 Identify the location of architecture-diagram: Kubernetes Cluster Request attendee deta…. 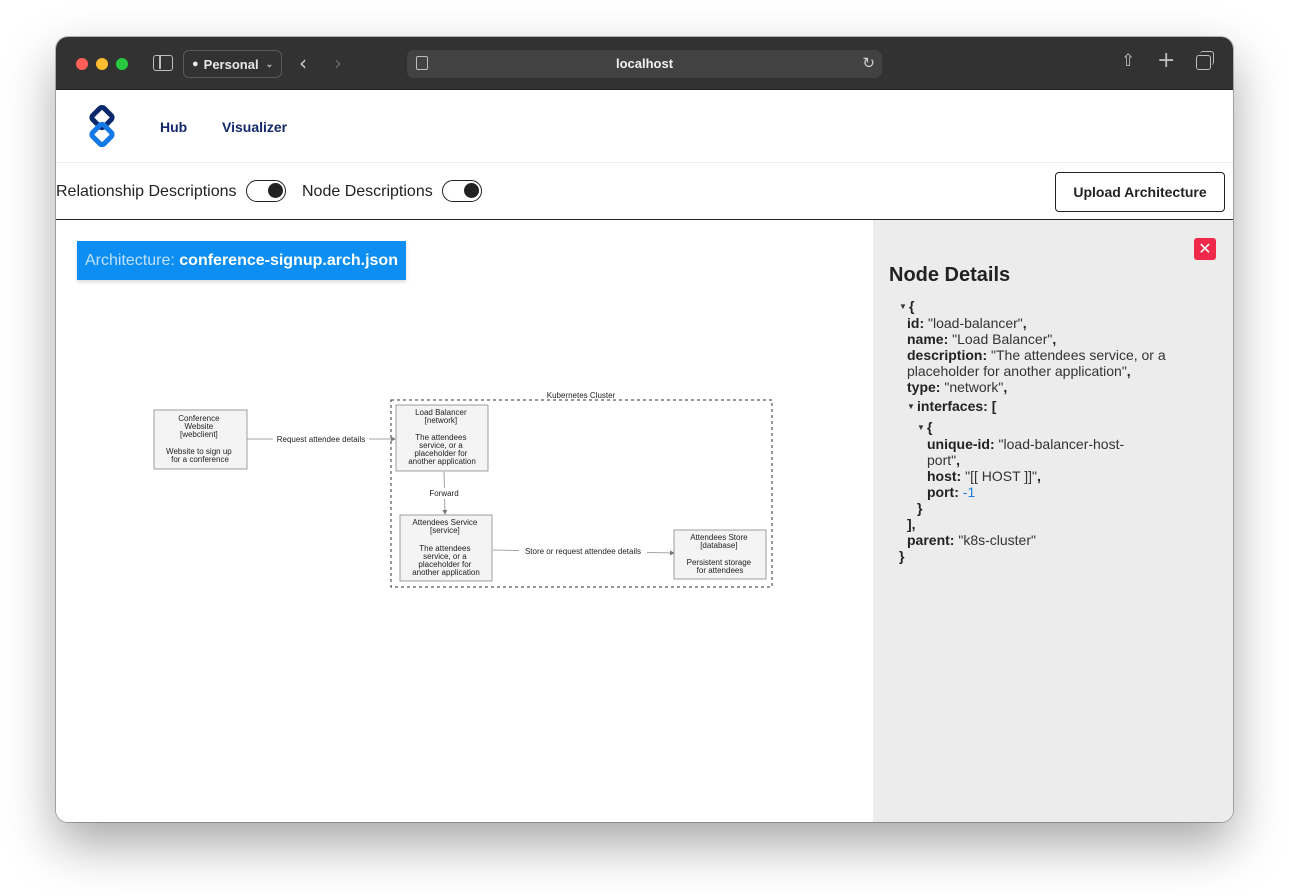
(463, 489).